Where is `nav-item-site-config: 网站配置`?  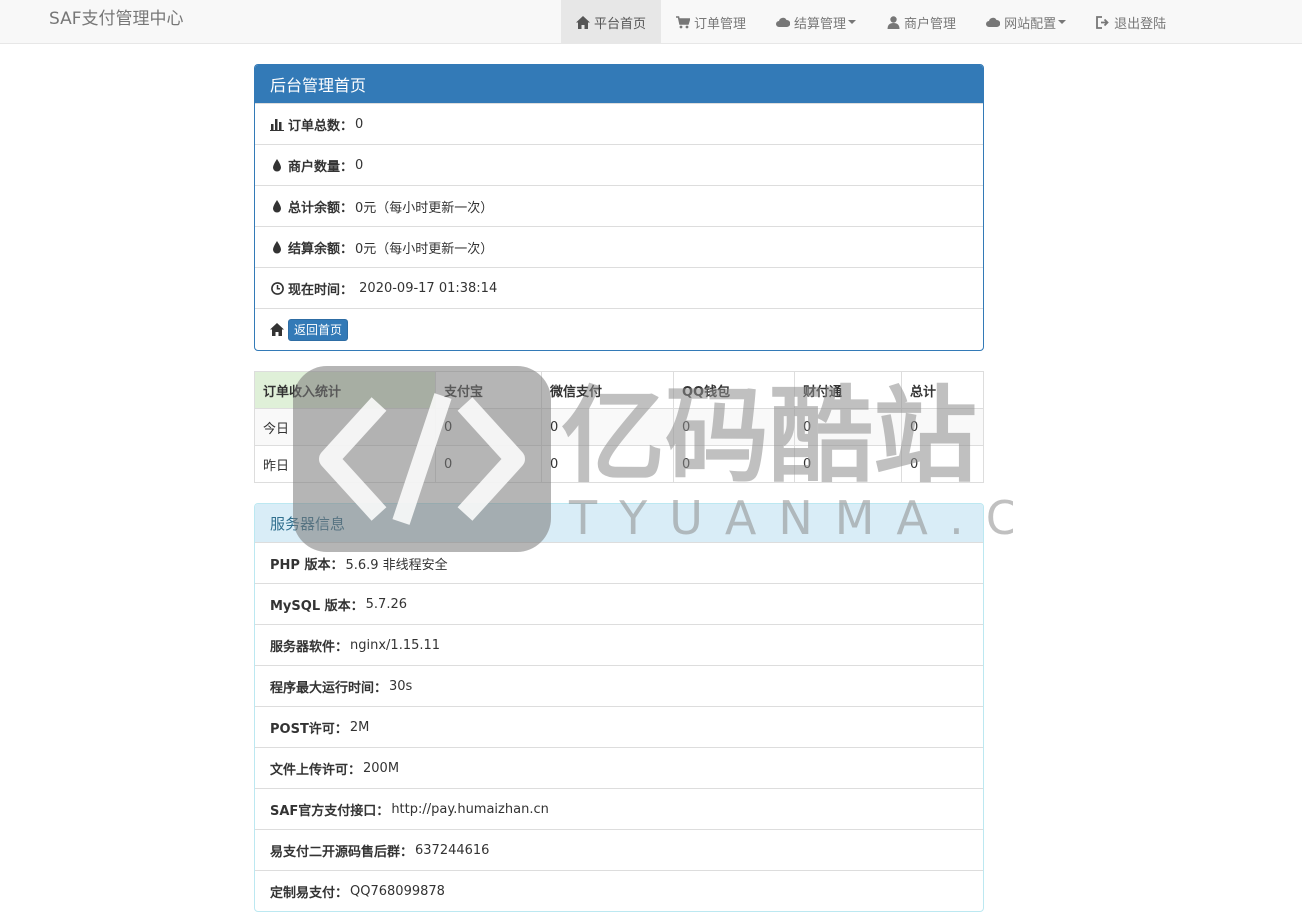 nav-item-site-config: 网站配置 is located at coordinates (1026, 22).